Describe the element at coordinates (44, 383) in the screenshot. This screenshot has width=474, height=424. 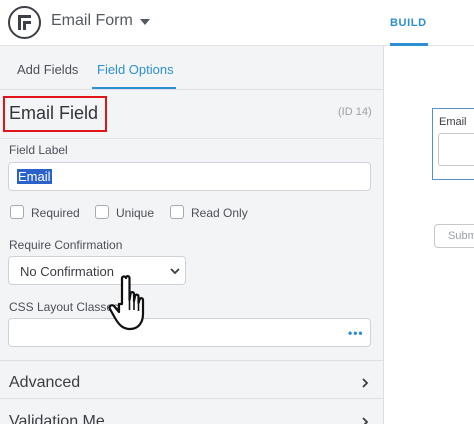
I see `section-advanced: Advanced` at that location.